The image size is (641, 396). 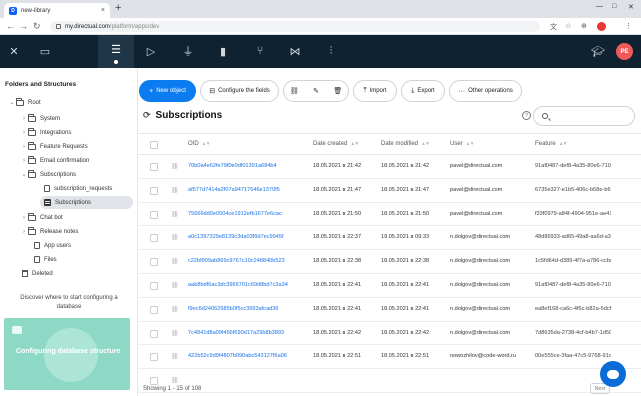 I want to click on plug-icon: ⏚, so click(x=188, y=51).